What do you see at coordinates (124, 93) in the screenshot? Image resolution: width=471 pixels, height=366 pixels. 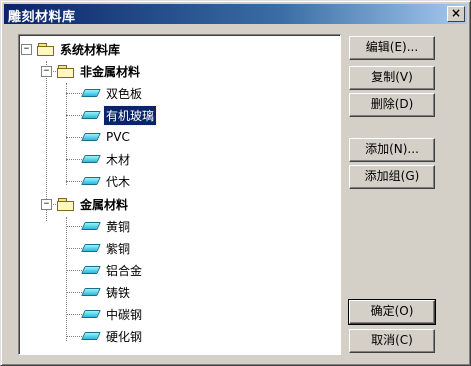 I see `tree-node-label: 双色板` at bounding box center [124, 93].